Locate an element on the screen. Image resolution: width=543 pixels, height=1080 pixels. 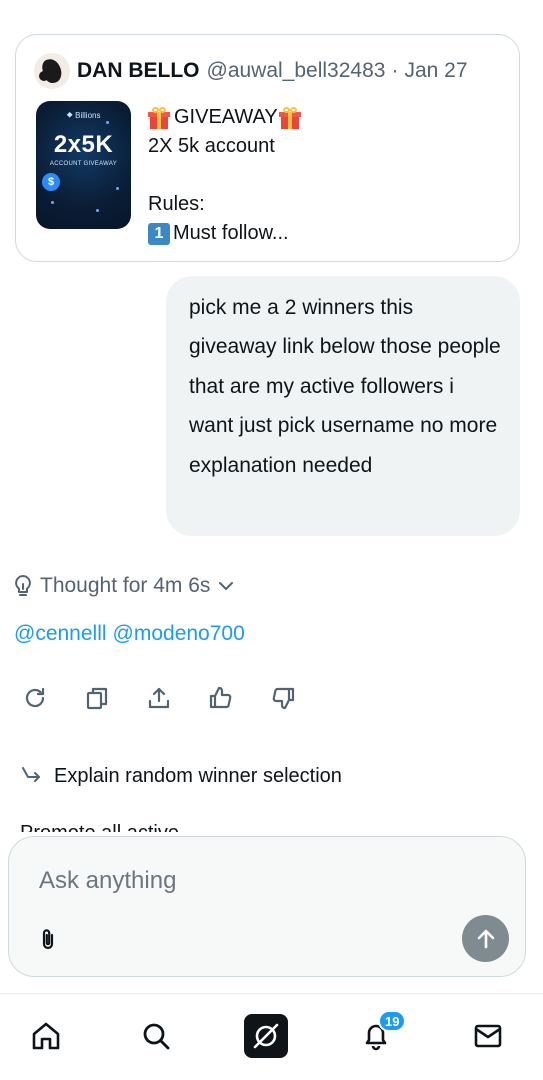
suggestion-label: Explain random winner selection is located at coordinates (198, 775).